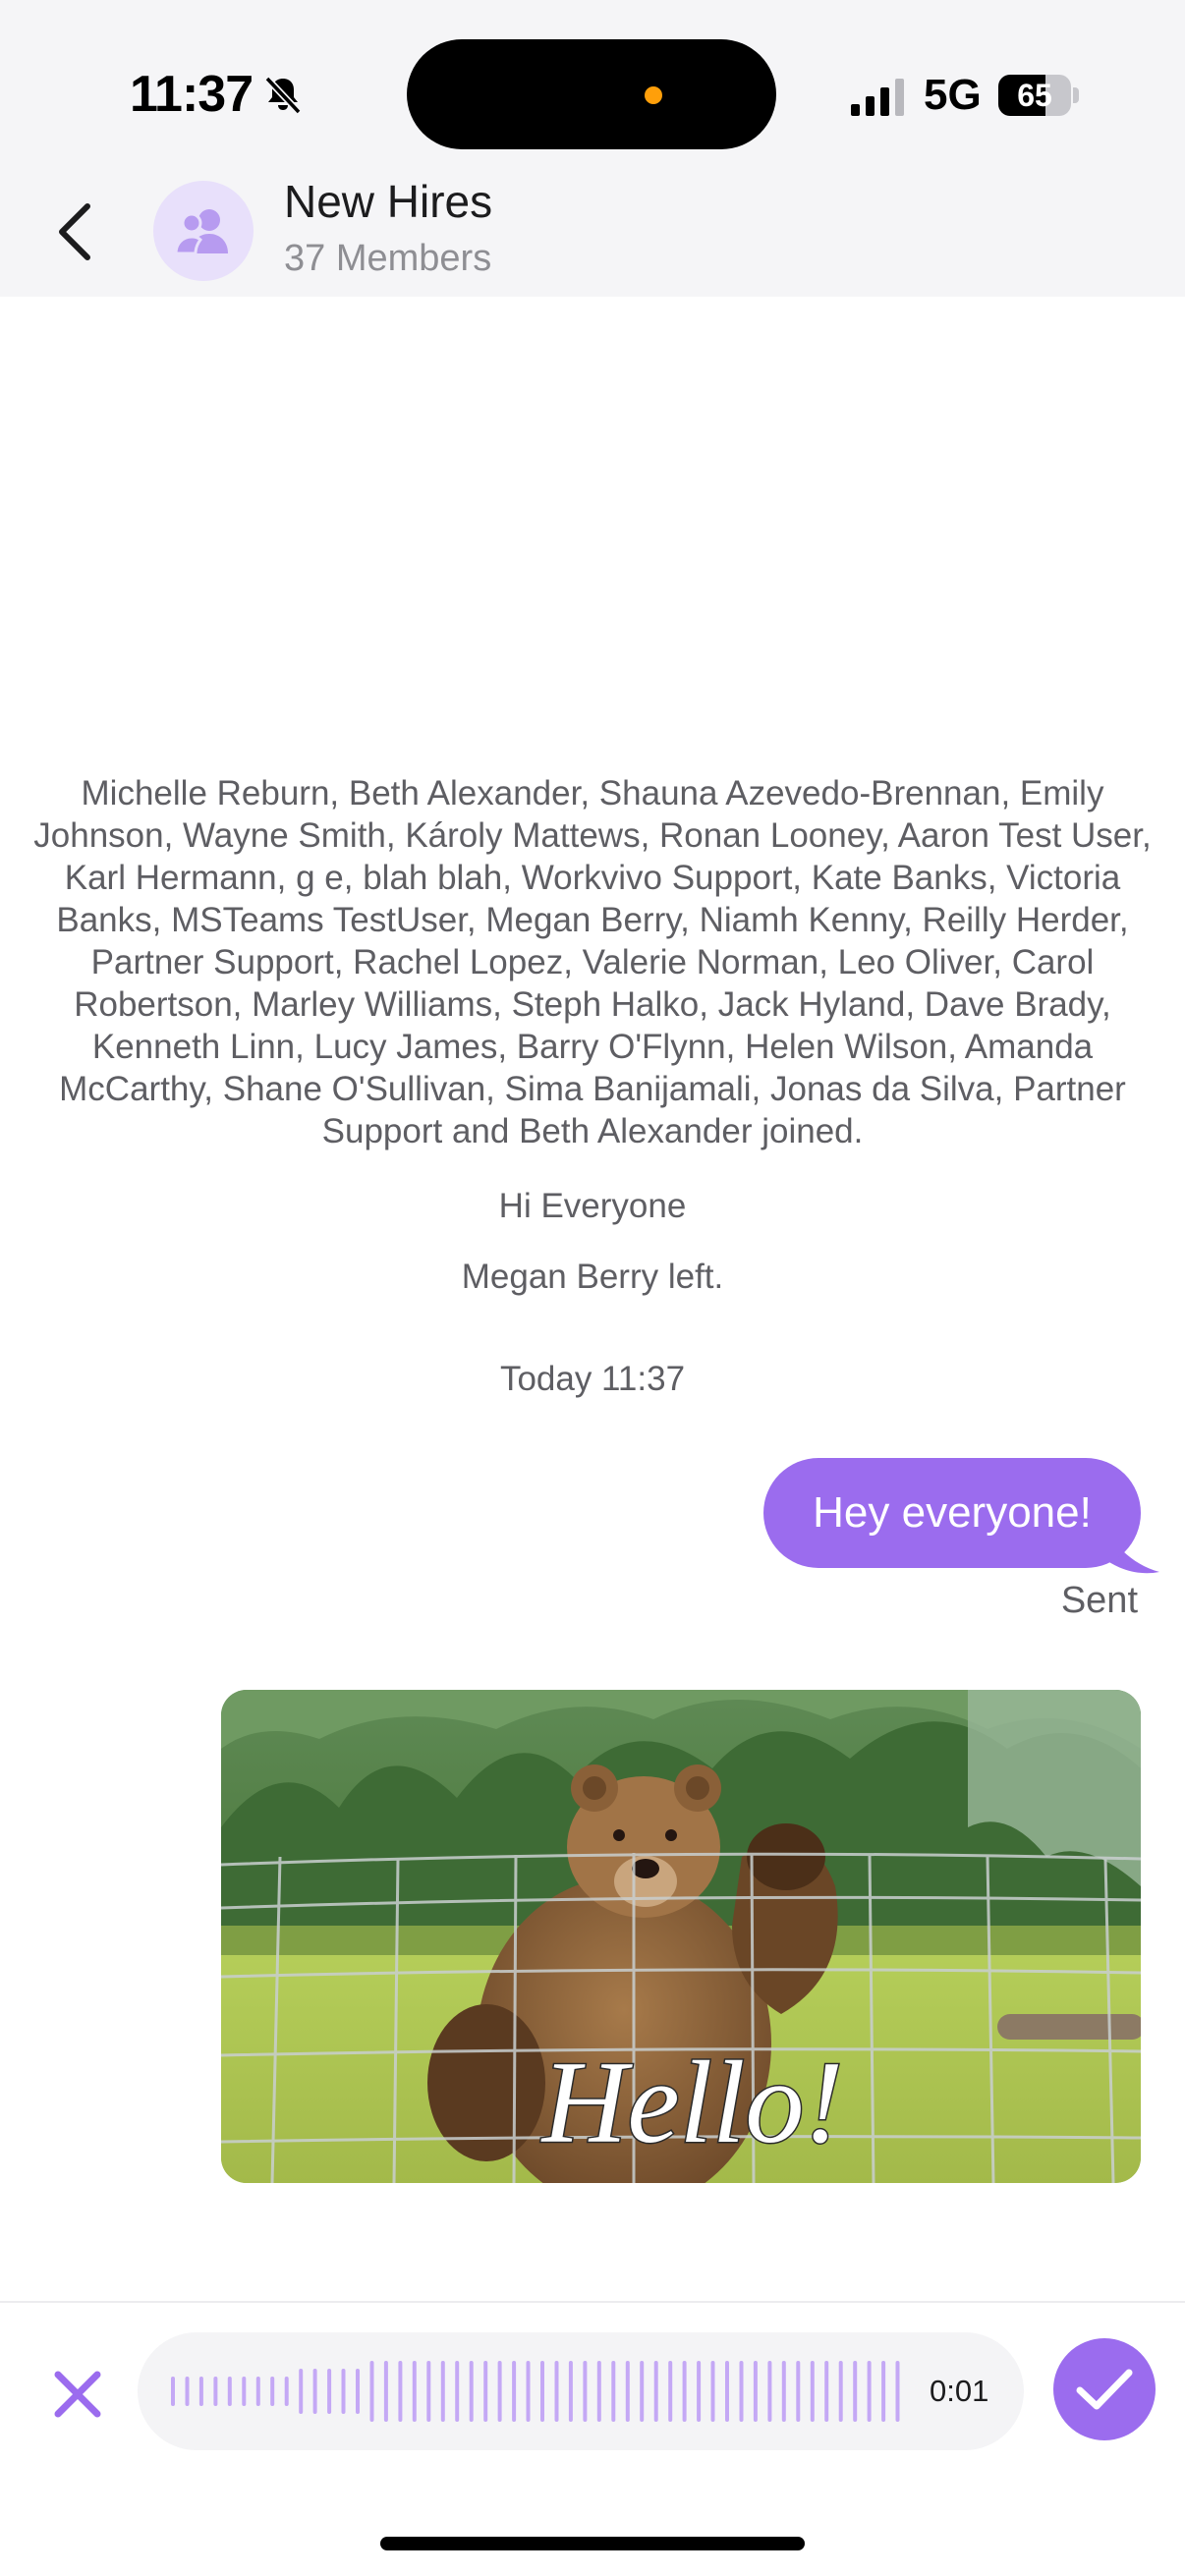 This screenshot has width=1185, height=2576. I want to click on dynamic-island, so click(592, 94).